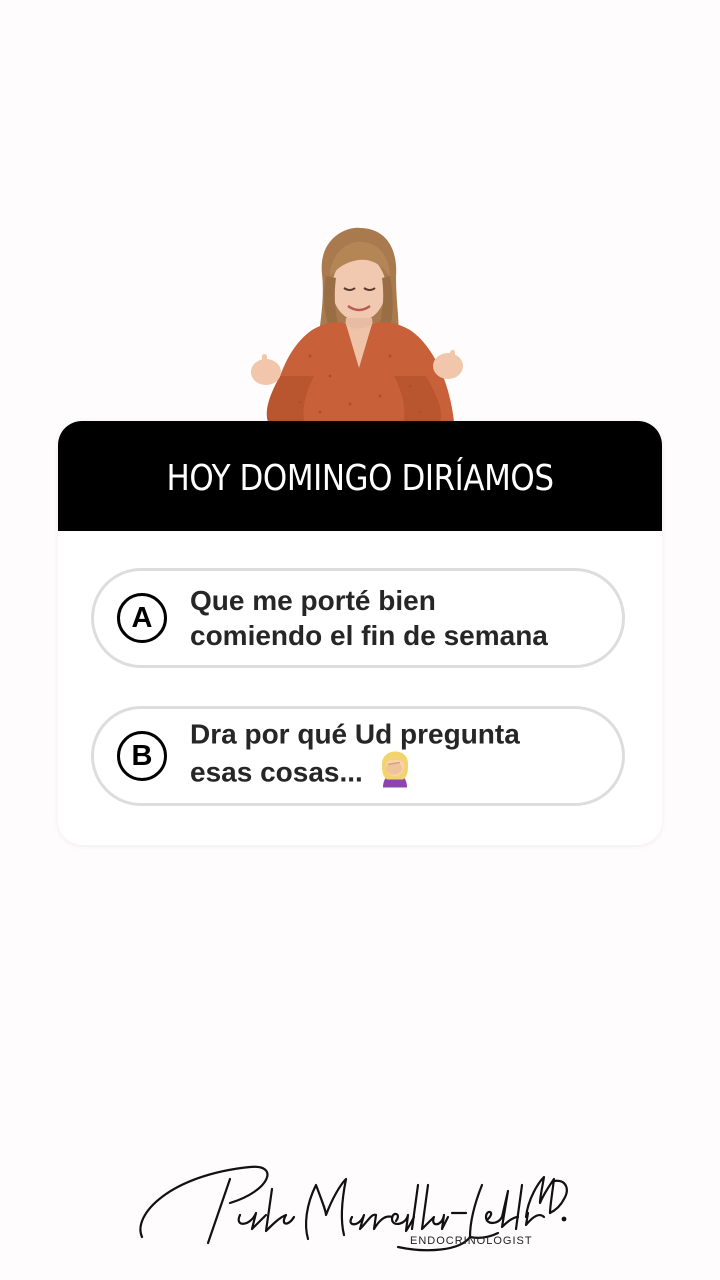  Describe the element at coordinates (313, 600) in the screenshot. I see `option-a-line-1: Que me porté bien` at that location.